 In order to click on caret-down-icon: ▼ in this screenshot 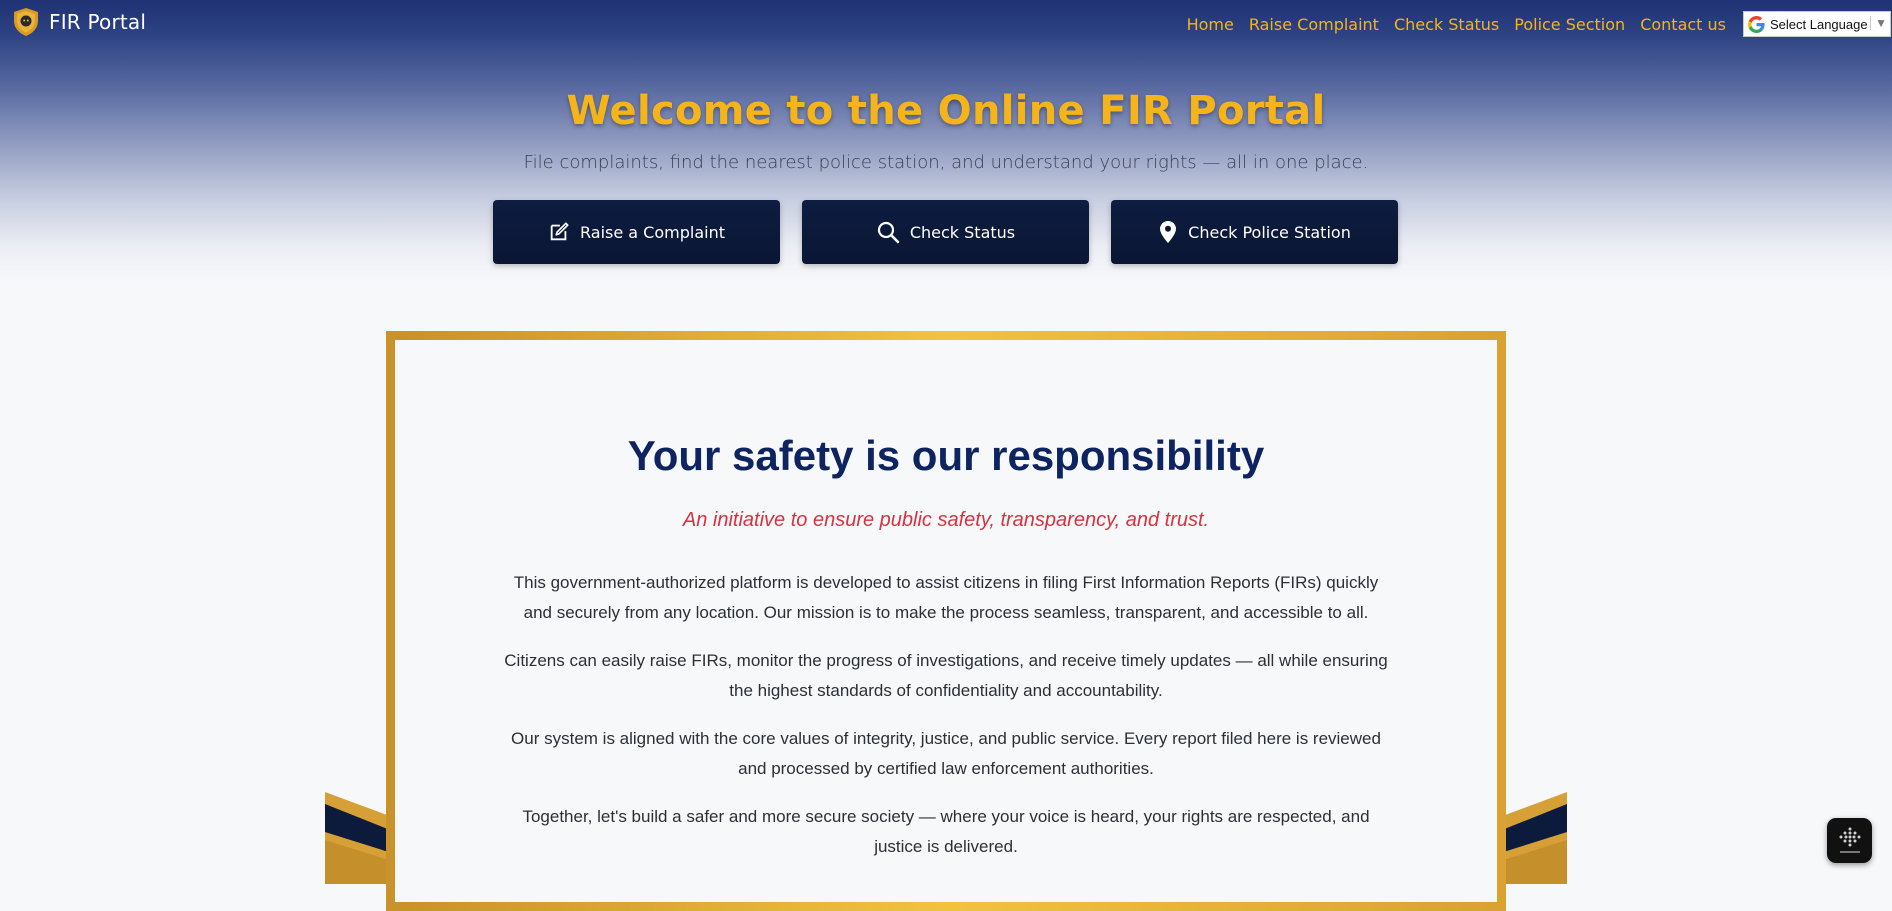, I will do `click(1878, 23)`.